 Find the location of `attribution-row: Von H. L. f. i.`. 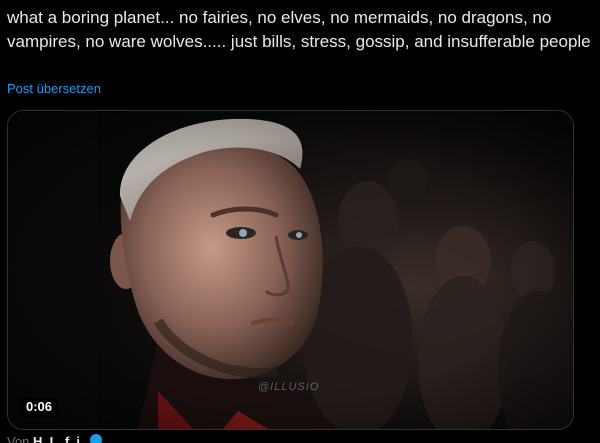

attribution-row: Von H. L. f. i. is located at coordinates (55, 438).